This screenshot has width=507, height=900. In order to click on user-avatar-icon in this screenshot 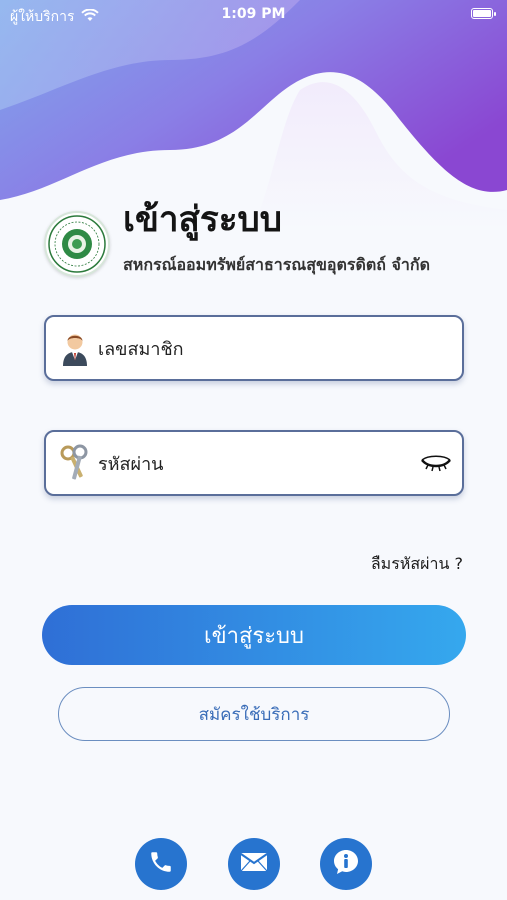, I will do `click(75, 348)`.